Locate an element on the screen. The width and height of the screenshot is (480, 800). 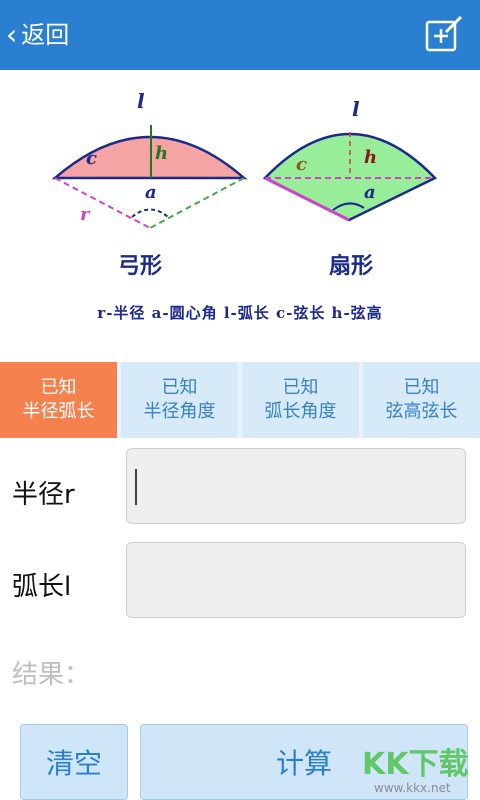
tab-height-chord: 已知 弦高弦长 is located at coordinates (421, 400).